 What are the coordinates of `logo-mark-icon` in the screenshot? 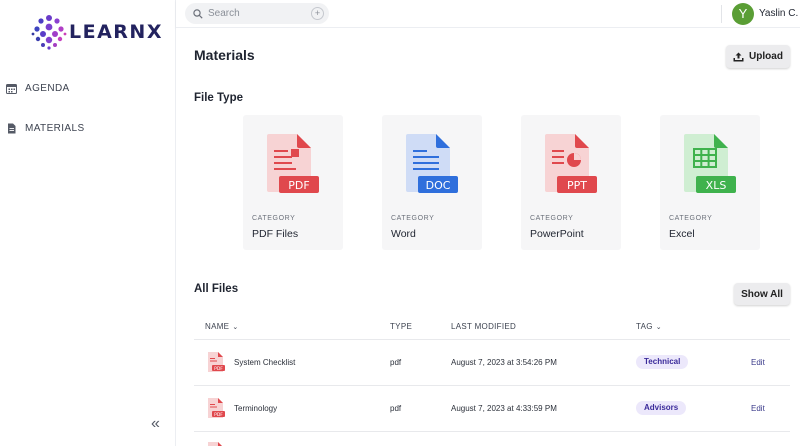 It's located at (49, 32).